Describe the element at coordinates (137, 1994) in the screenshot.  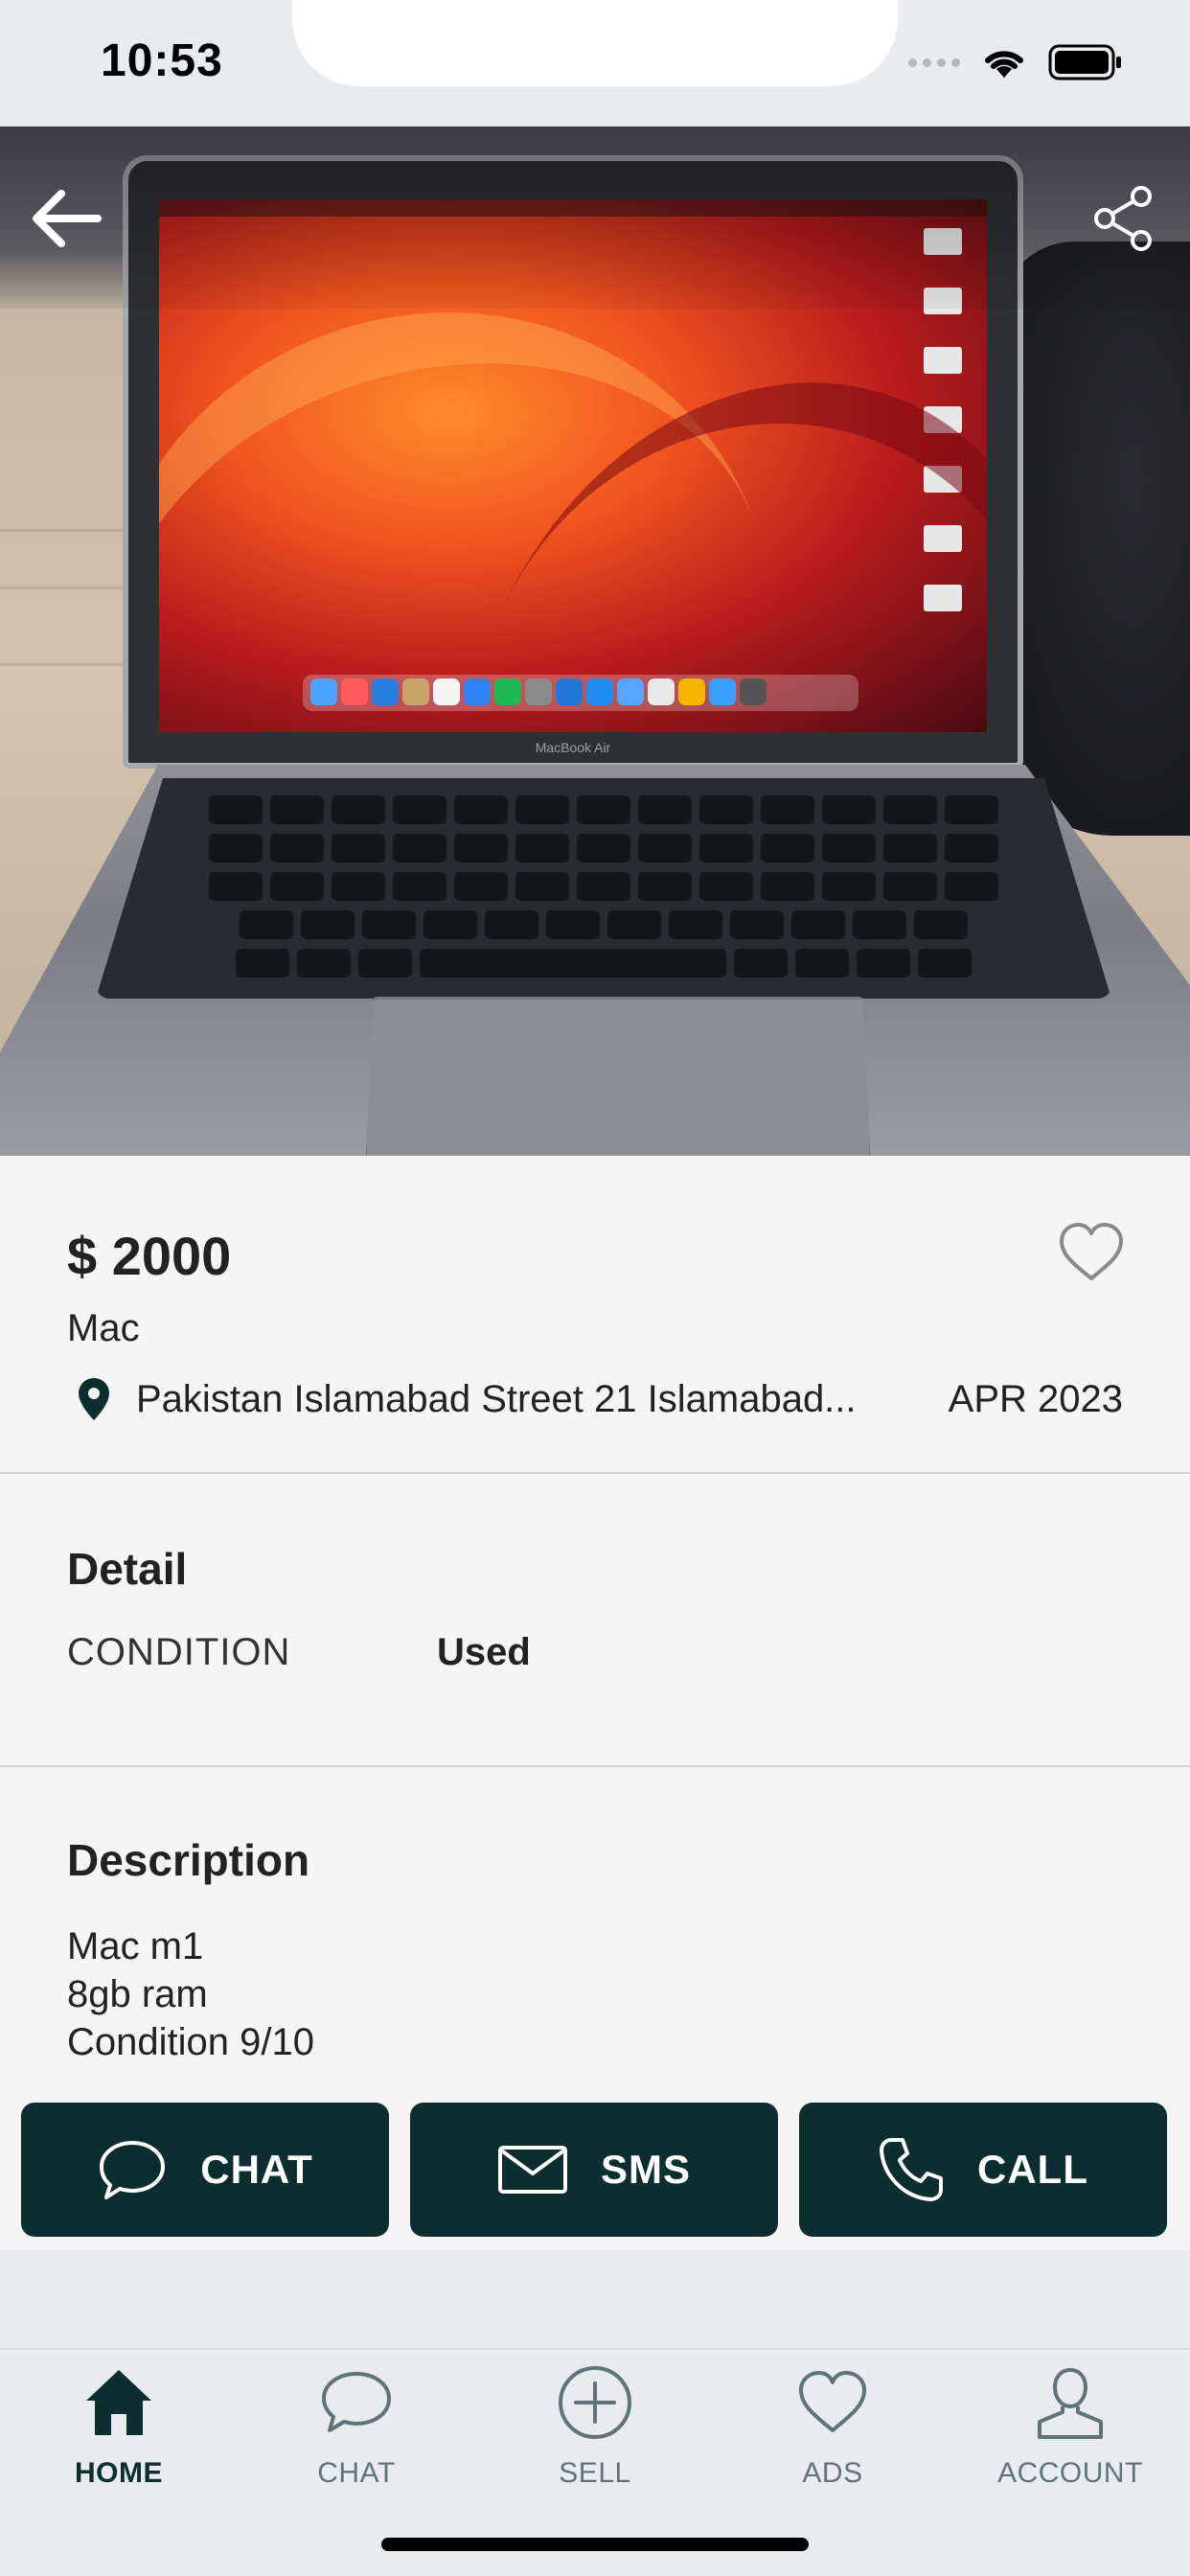
I see `description-line: 8gb ram` at that location.